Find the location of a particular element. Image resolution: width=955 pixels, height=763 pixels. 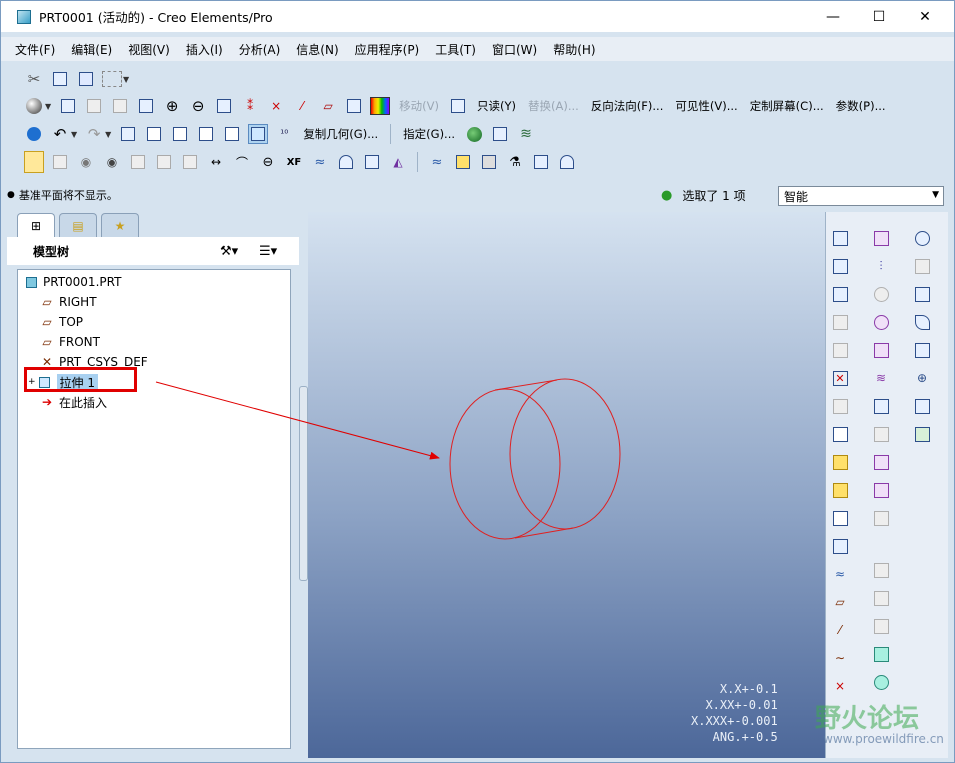

tree-settings-icon: ☰▾ is located at coordinates (268, 251).